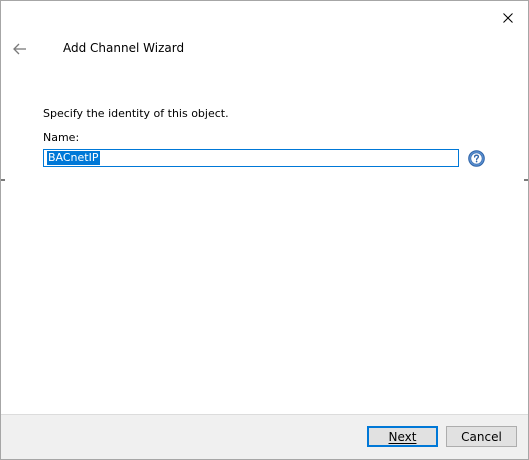 The image size is (529, 460). What do you see at coordinates (3, 180) in the screenshot?
I see `background-divider-left` at bounding box center [3, 180].